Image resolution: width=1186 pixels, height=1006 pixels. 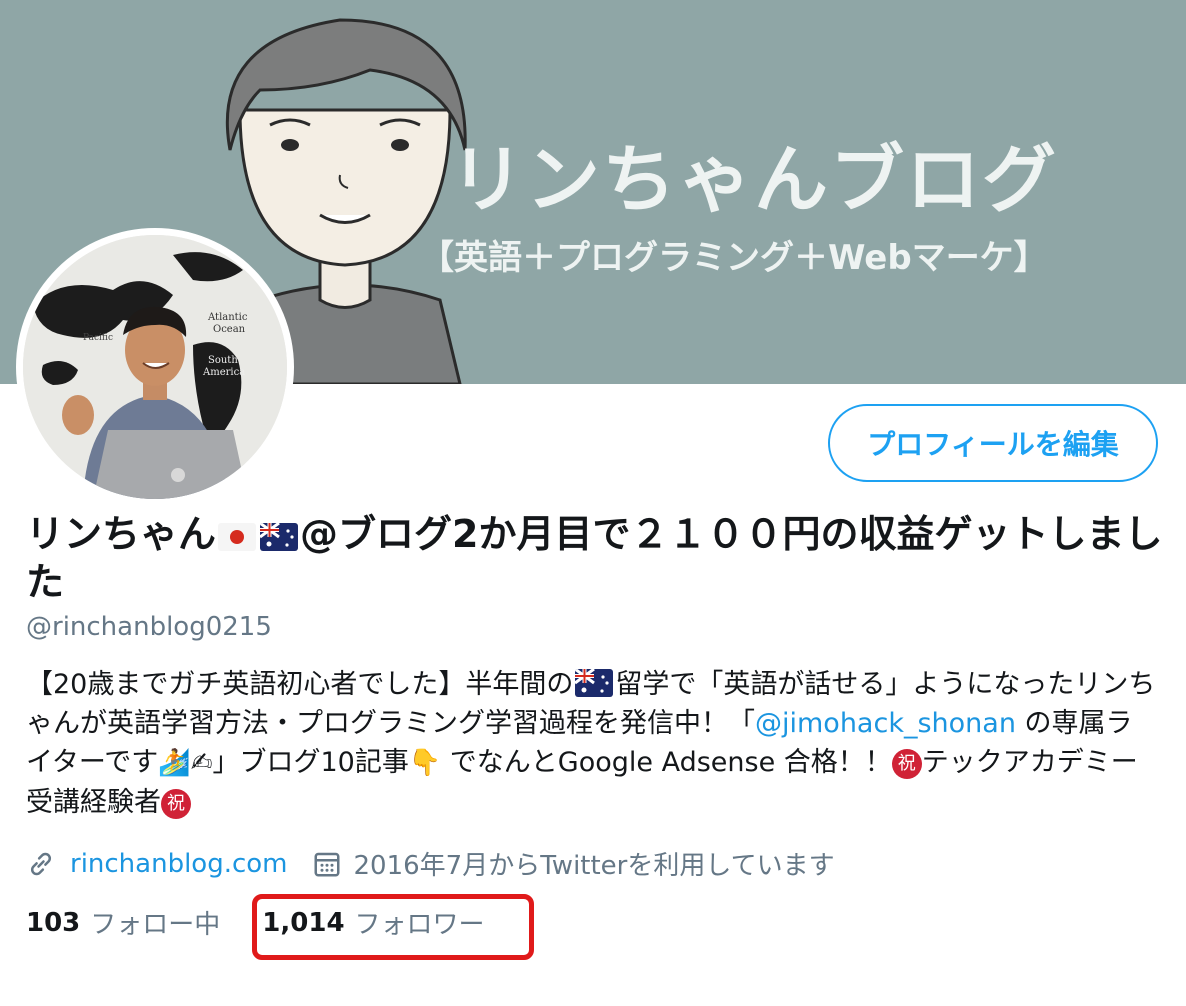 What do you see at coordinates (223, 372) in the screenshot?
I see `svg-text: America` at bounding box center [223, 372].